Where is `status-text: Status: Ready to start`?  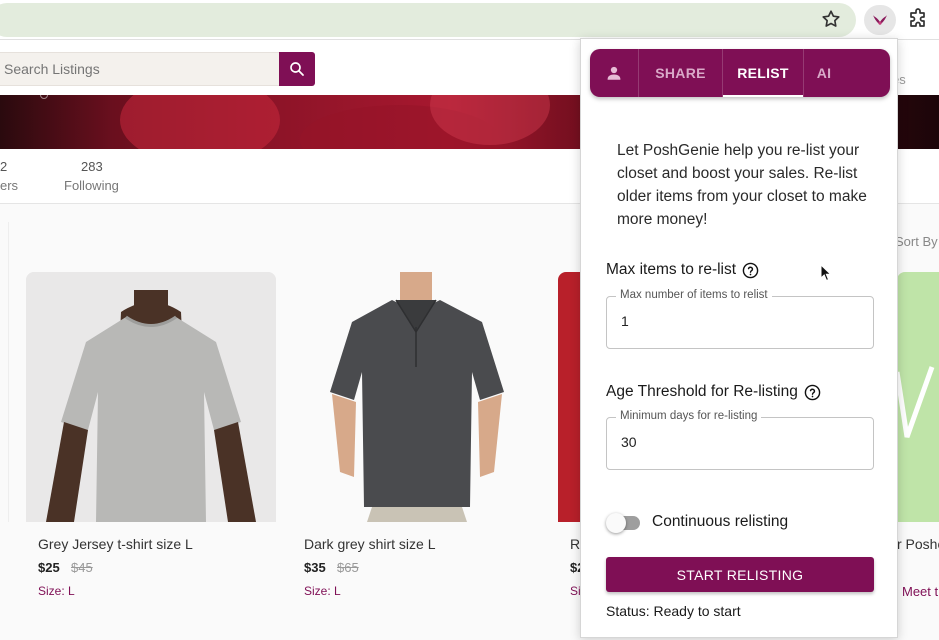 status-text: Status: Ready to start is located at coordinates (673, 611).